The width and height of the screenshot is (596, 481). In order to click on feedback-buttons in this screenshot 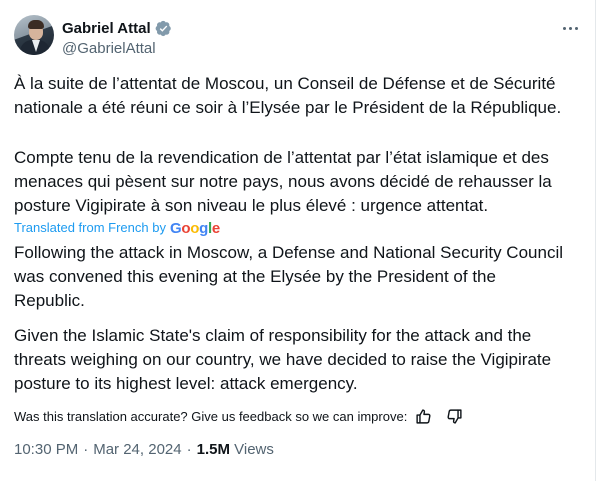, I will do `click(439, 416)`.